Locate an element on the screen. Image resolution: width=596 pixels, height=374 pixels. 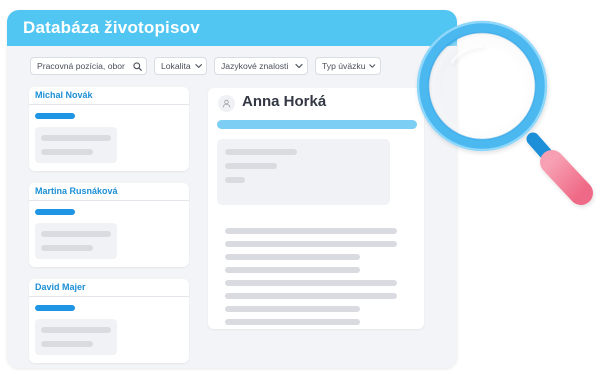
detail-highlight-bar is located at coordinates (317, 124).